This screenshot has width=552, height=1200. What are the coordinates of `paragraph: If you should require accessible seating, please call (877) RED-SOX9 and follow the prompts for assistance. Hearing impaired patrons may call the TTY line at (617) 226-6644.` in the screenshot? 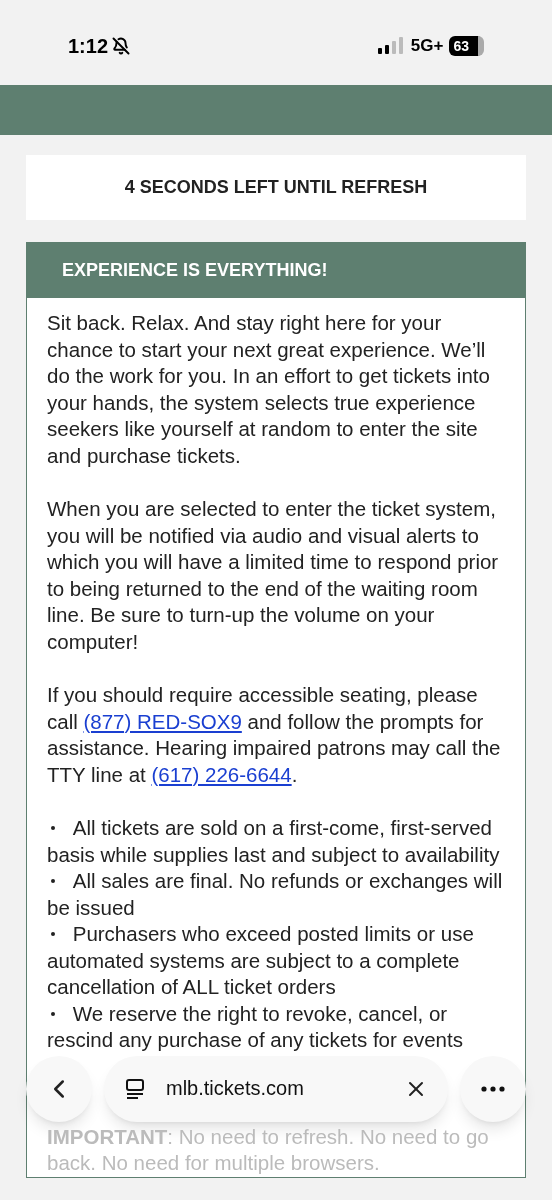 It's located at (274, 735).